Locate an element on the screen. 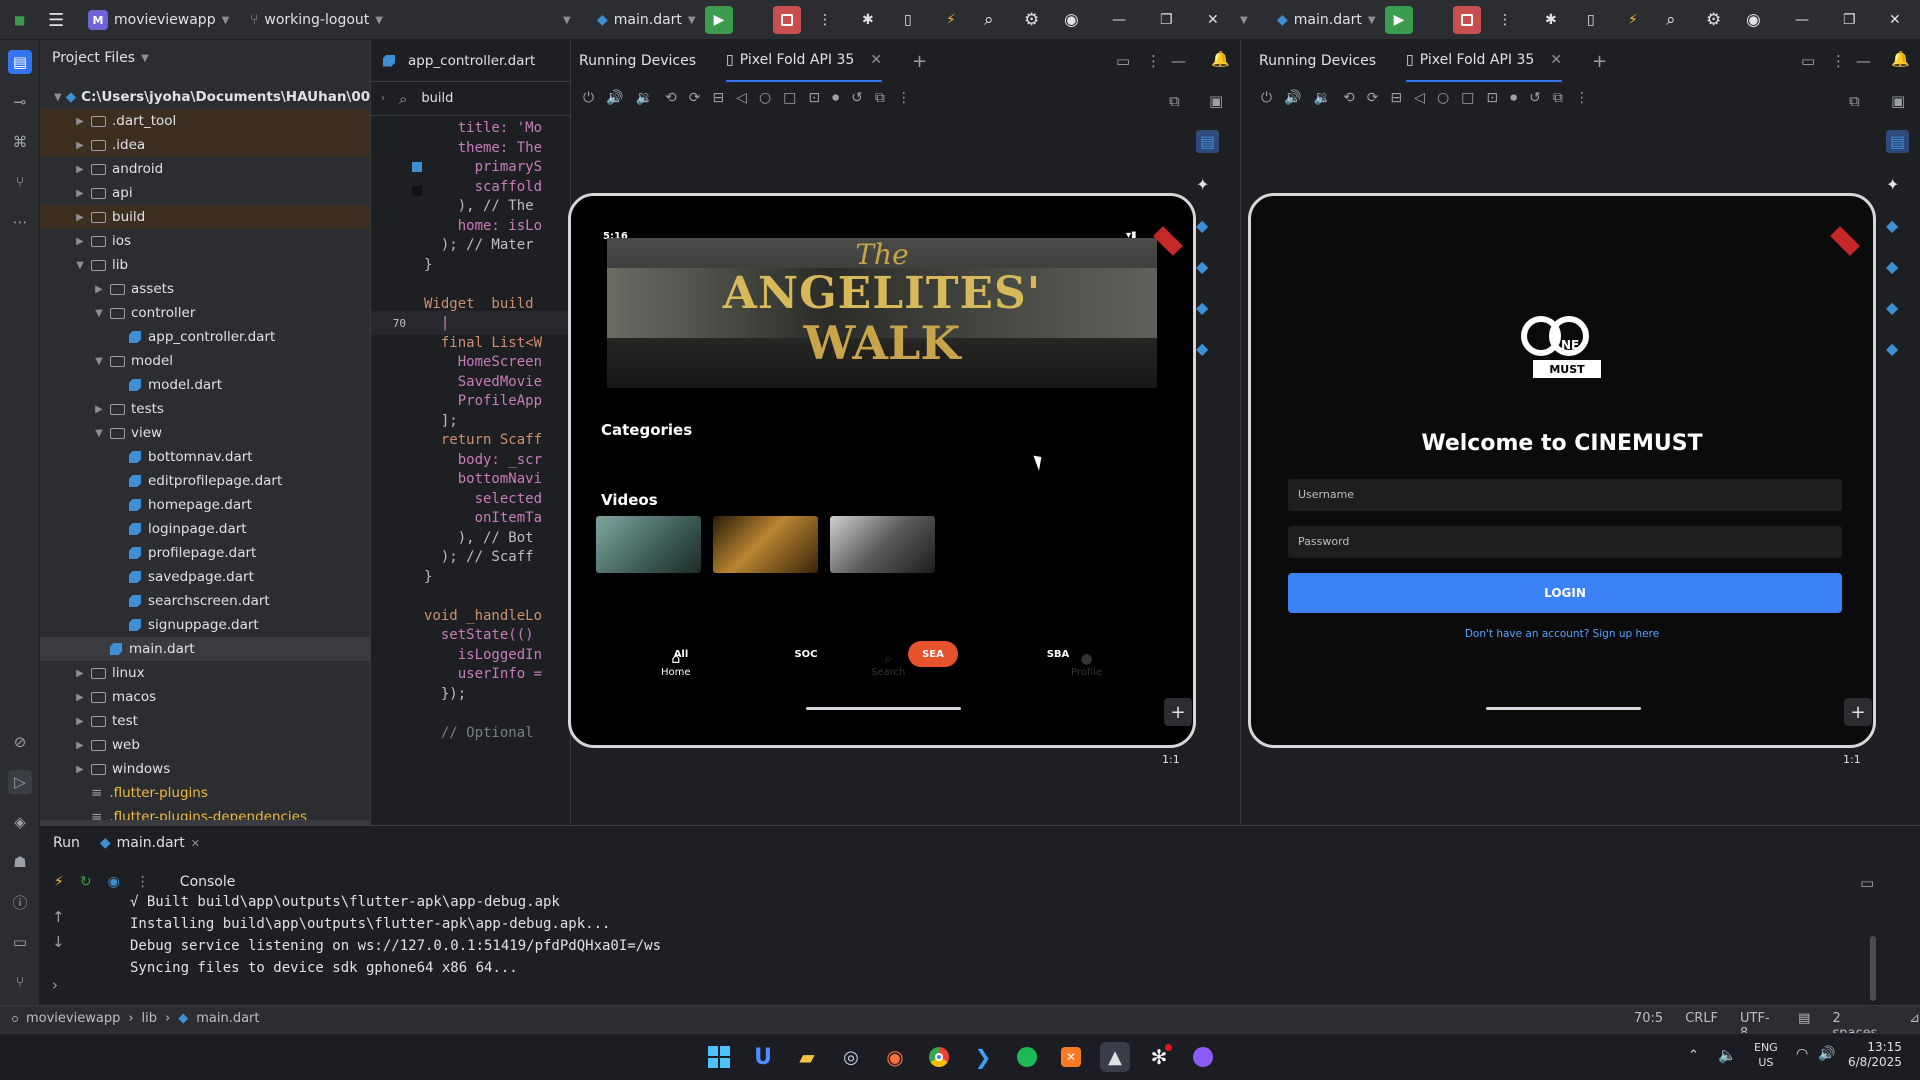 The width and height of the screenshot is (1920, 1080). tree-file: searchscreen.dart is located at coordinates (205, 601).